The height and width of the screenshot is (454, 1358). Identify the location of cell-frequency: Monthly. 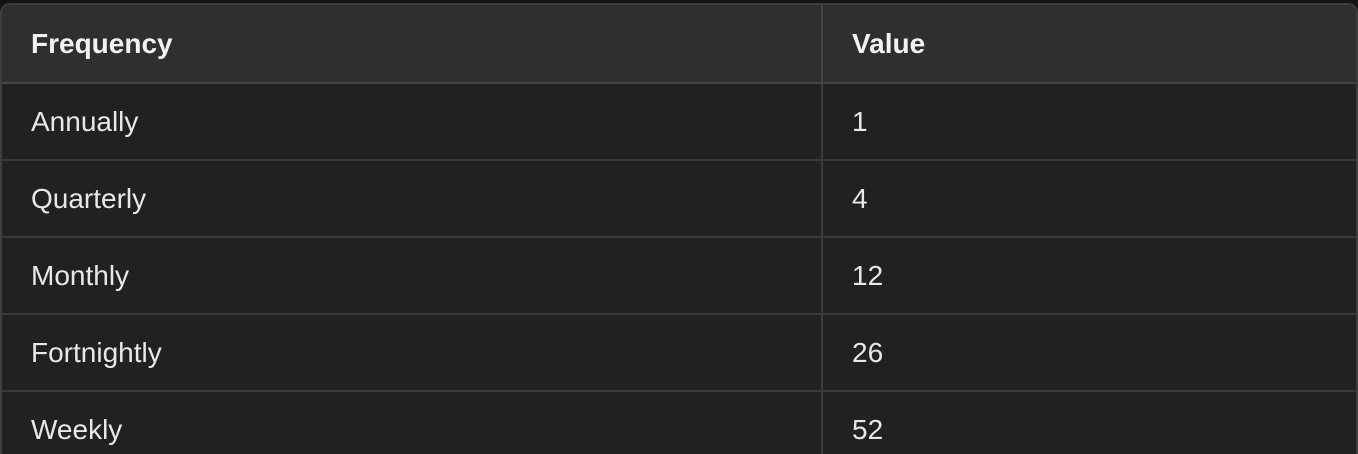
(412, 276).